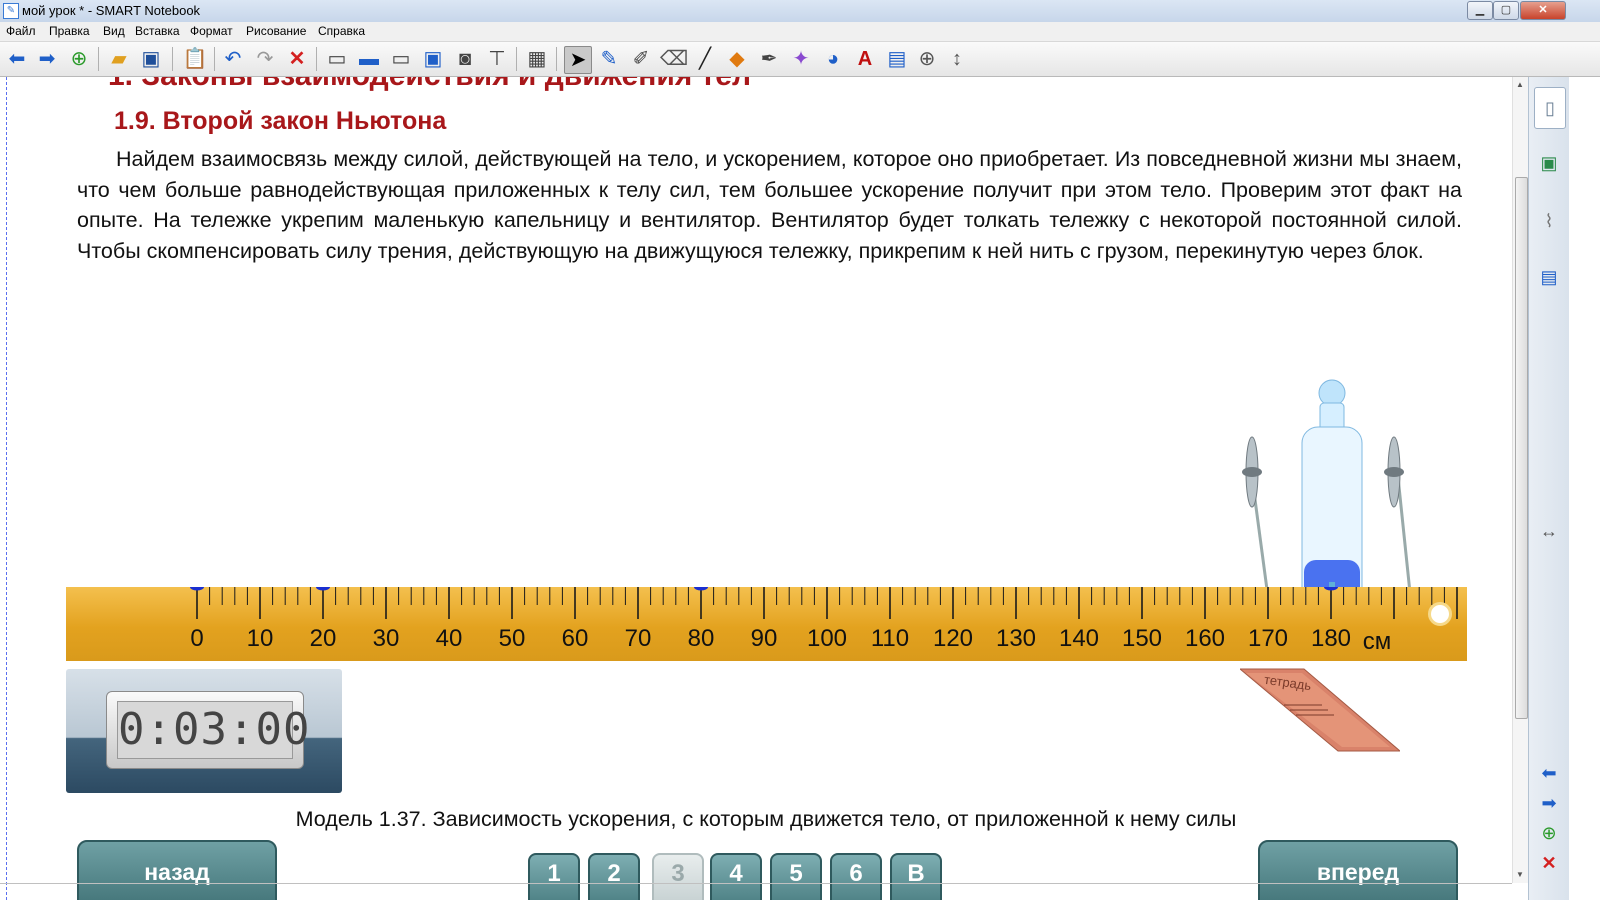 This screenshot has width=1600, height=900. What do you see at coordinates (554, 876) in the screenshot?
I see `page-button-1: 1` at bounding box center [554, 876].